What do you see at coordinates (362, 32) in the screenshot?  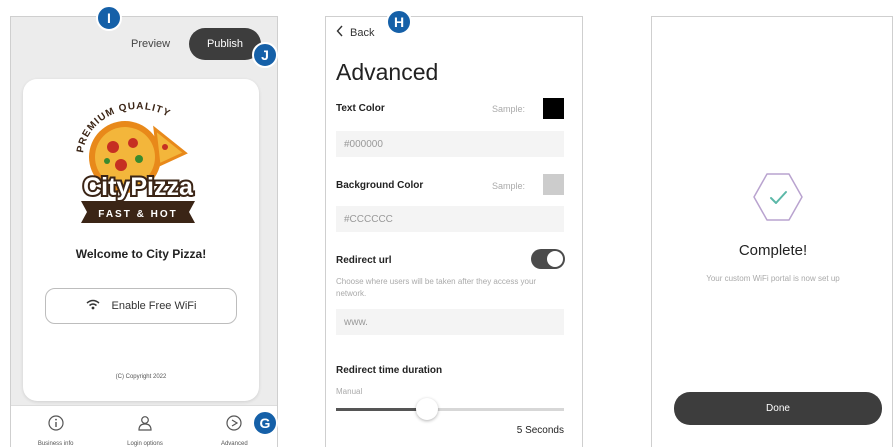 I see `back-label: Back` at bounding box center [362, 32].